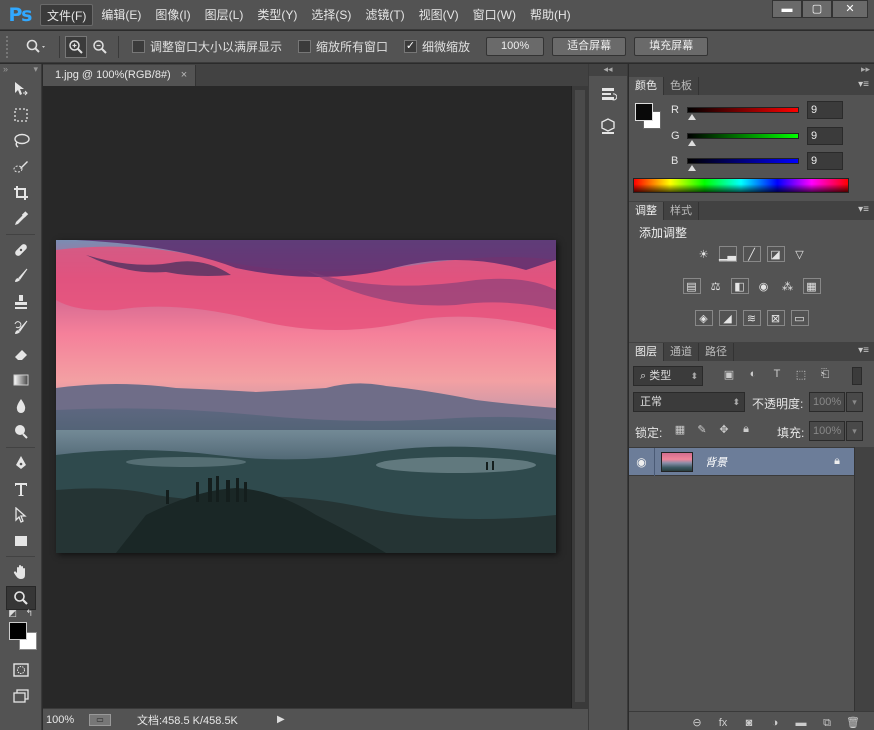 The height and width of the screenshot is (730, 874). Describe the element at coordinates (751, 70) in the screenshot. I see `dock-header: ▸▸` at that location.